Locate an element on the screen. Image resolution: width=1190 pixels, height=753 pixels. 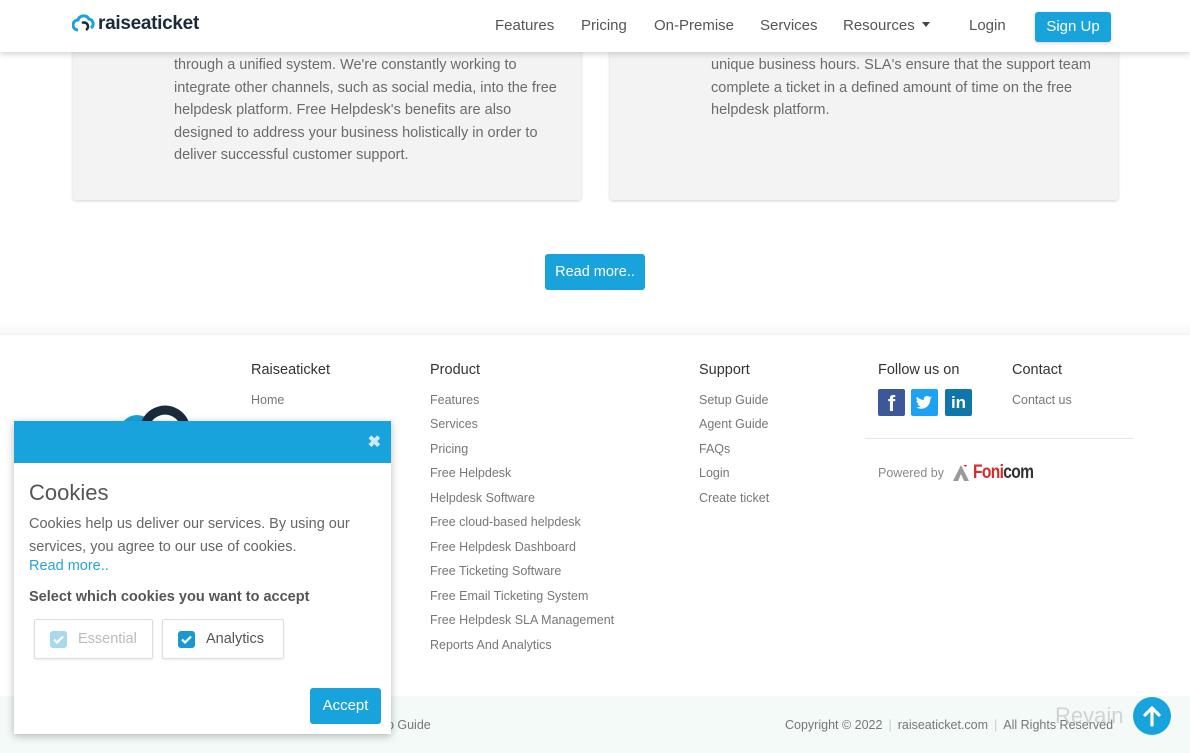
nav-pricing: Pricing is located at coordinates (604, 25).